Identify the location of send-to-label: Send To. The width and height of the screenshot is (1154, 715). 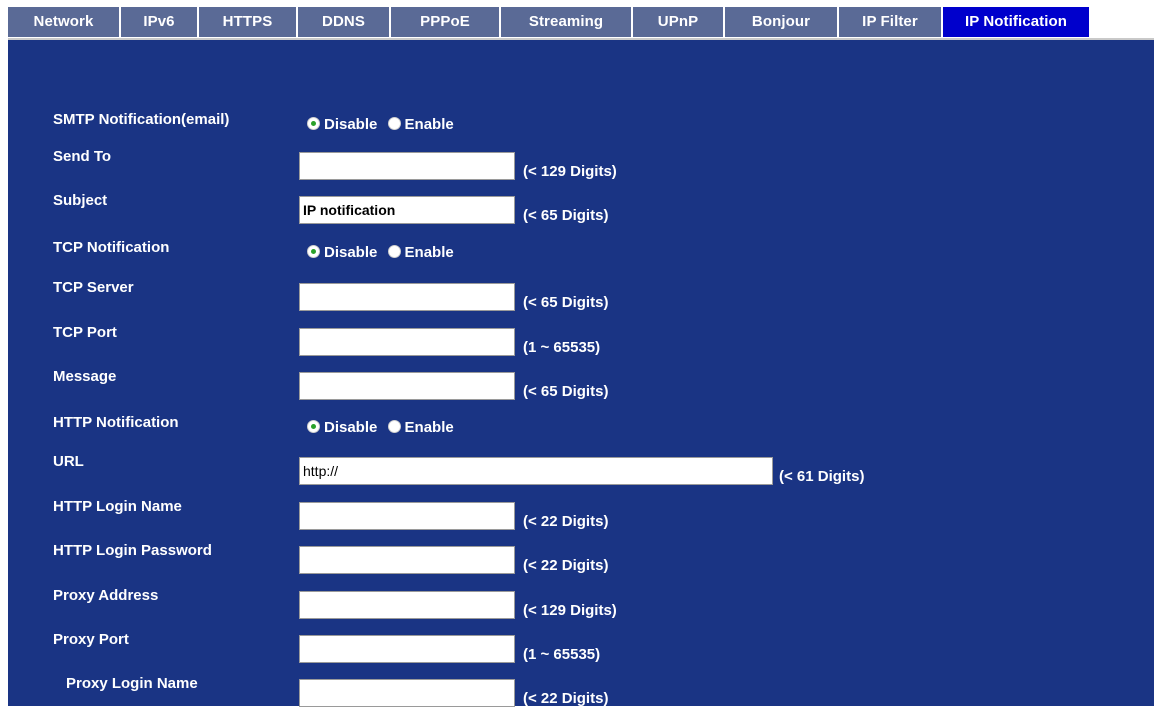
(82, 156).